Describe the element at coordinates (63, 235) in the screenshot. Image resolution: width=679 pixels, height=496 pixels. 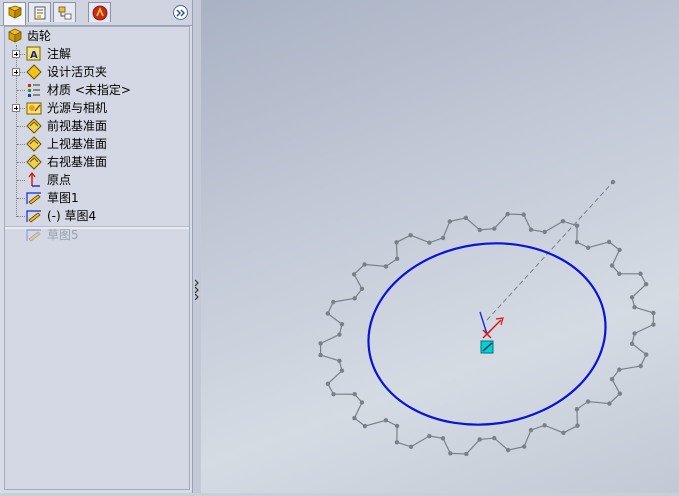
I see `tree-item-label: 草图5` at that location.